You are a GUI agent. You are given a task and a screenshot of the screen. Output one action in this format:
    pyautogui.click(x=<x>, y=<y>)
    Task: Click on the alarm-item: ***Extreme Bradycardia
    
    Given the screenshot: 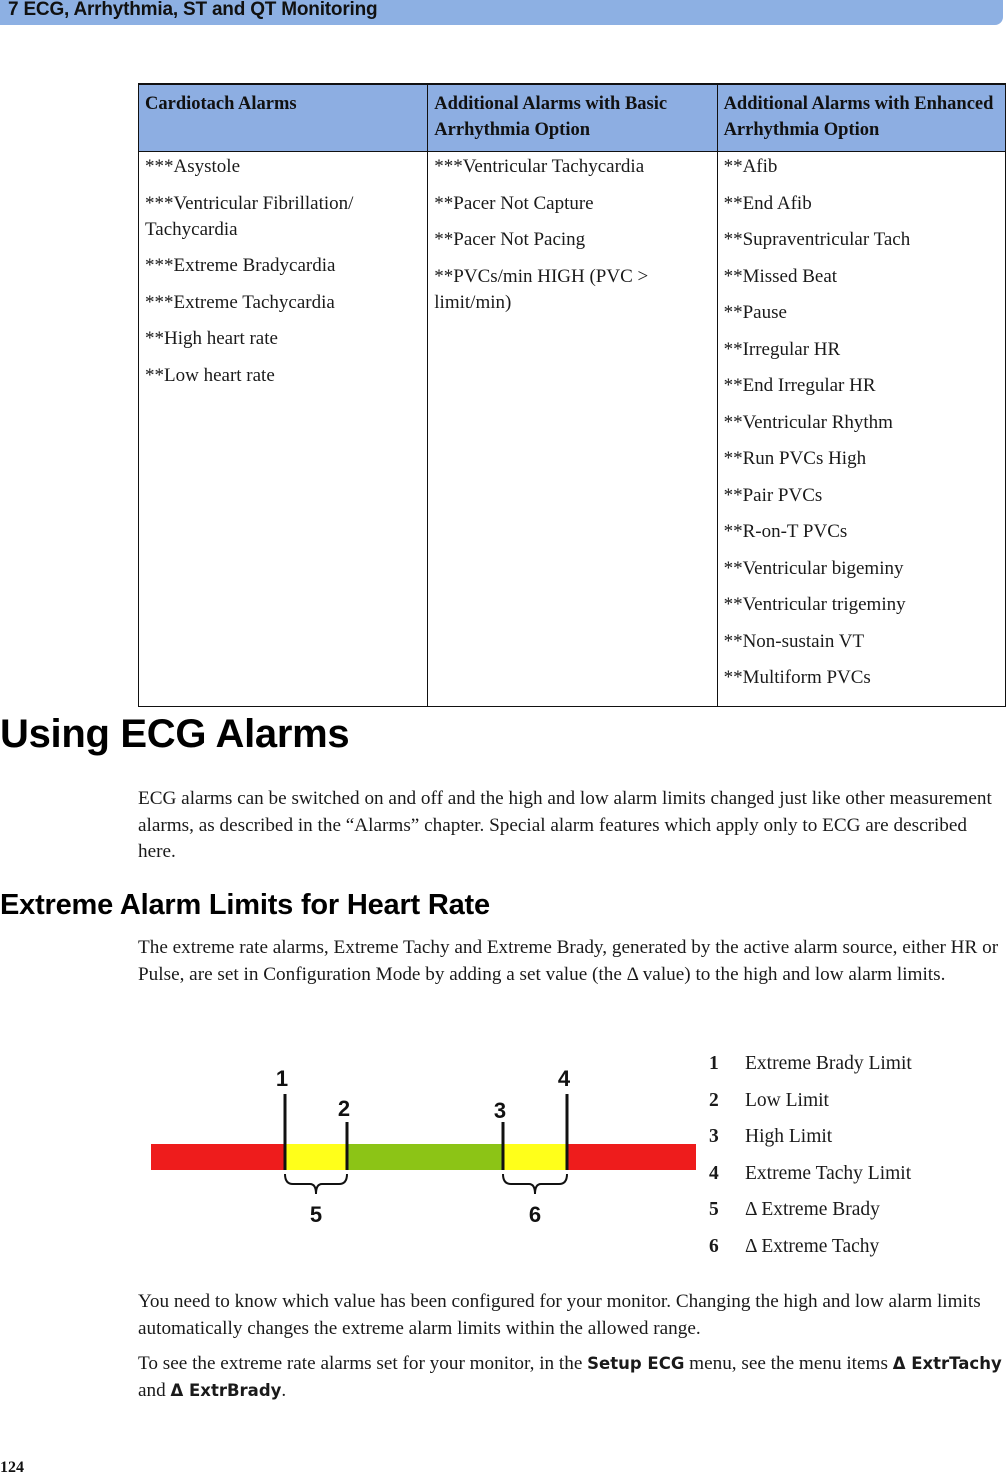 What is the action you would take?
    pyautogui.click(x=240, y=265)
    